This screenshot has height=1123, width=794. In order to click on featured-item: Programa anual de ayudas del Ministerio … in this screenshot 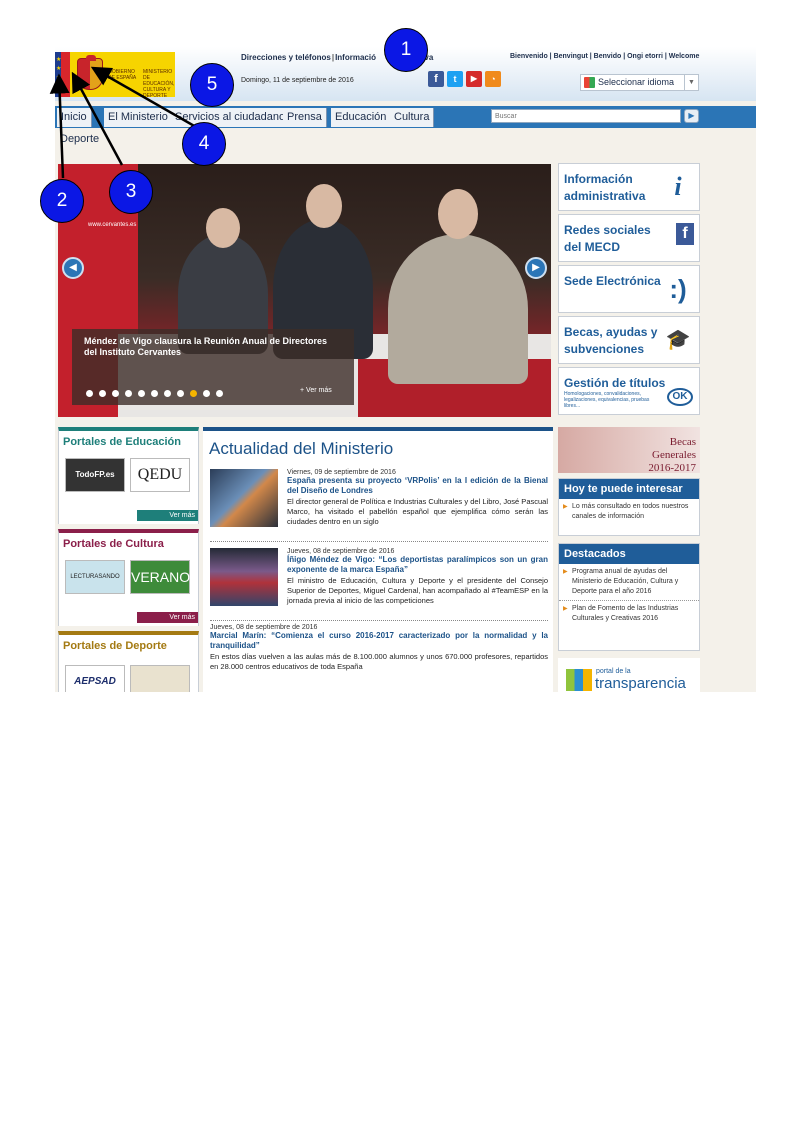, I will do `click(629, 582)`.